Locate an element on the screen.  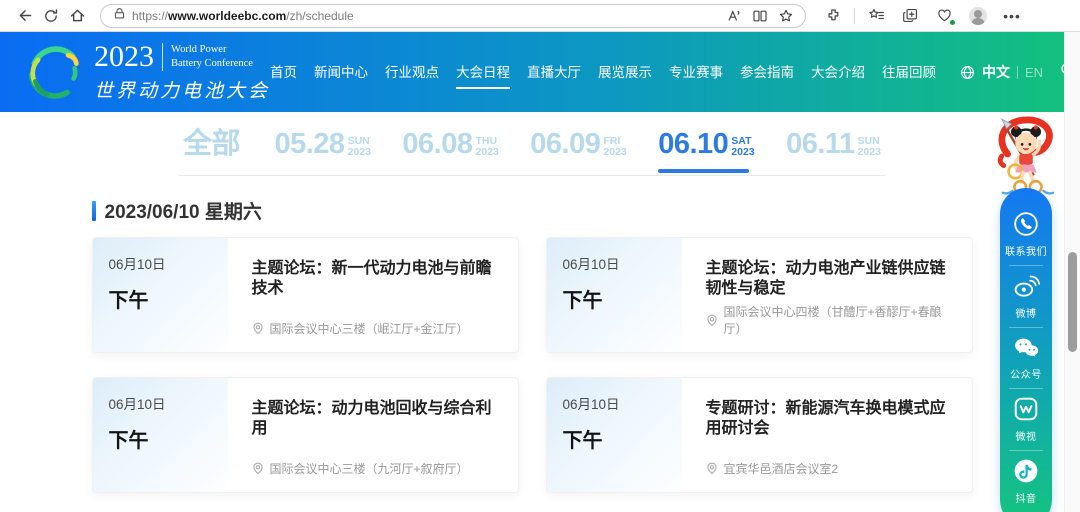
split-screen-icon is located at coordinates (760, 16).